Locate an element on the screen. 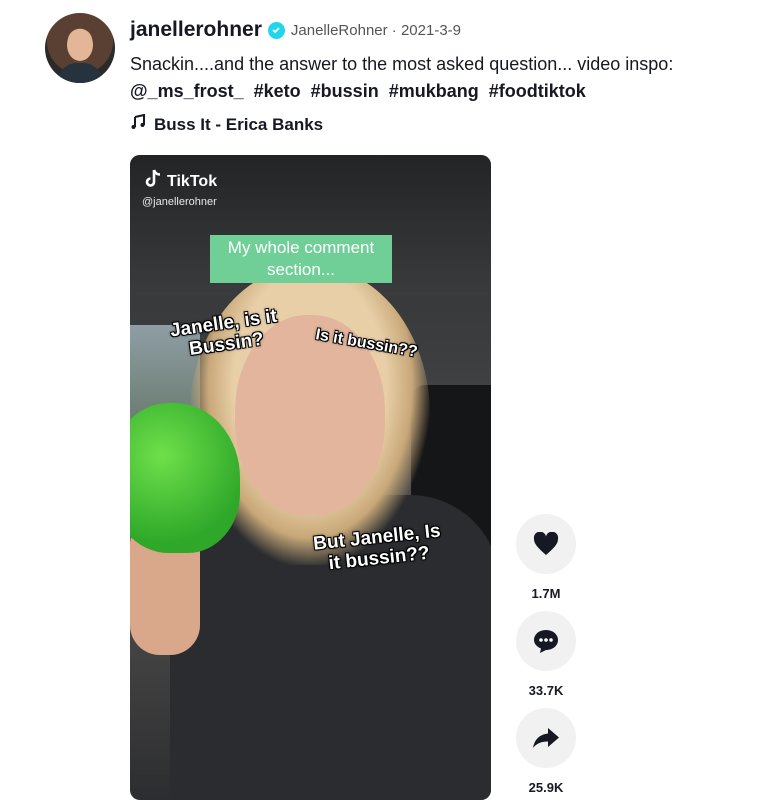 This screenshot has height=806, width=758. watermark-logo-text: TikTok is located at coordinates (192, 181).